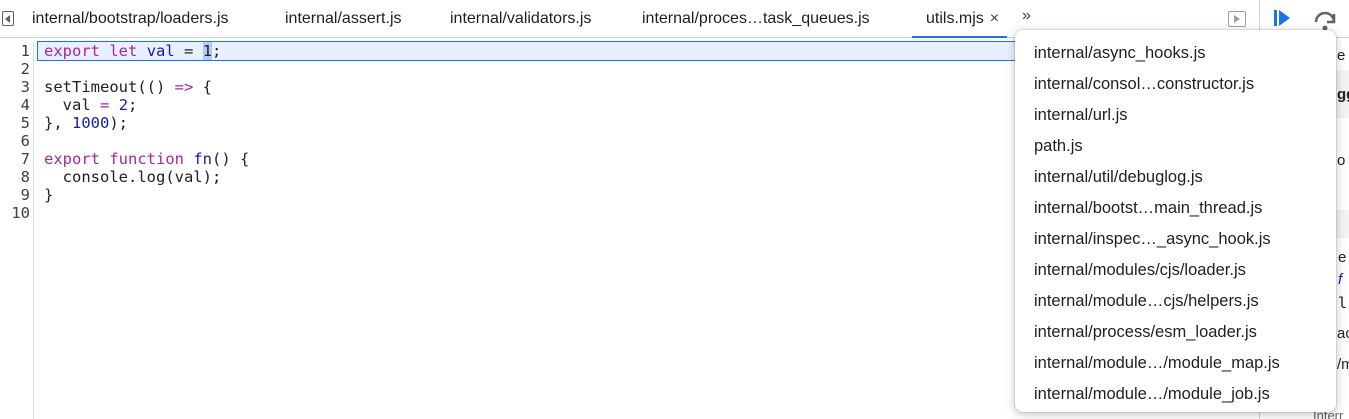  What do you see at coordinates (16, 87) in the screenshot?
I see `line-number: 3` at bounding box center [16, 87].